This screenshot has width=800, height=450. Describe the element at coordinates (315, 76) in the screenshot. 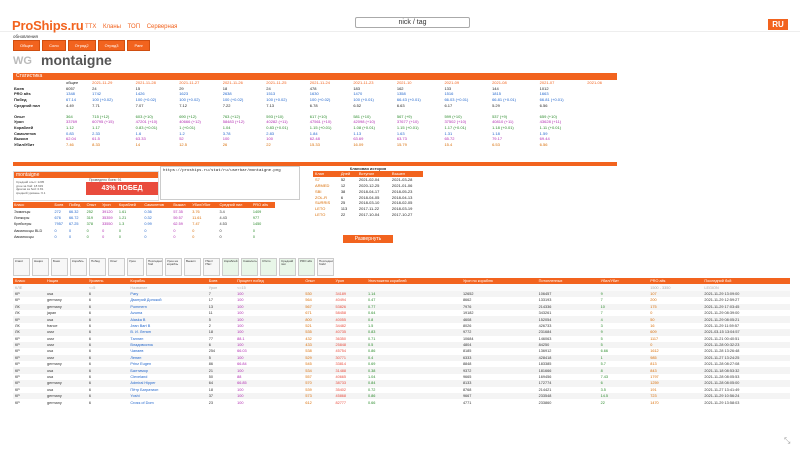

I see `stats-title: Статистика` at that location.